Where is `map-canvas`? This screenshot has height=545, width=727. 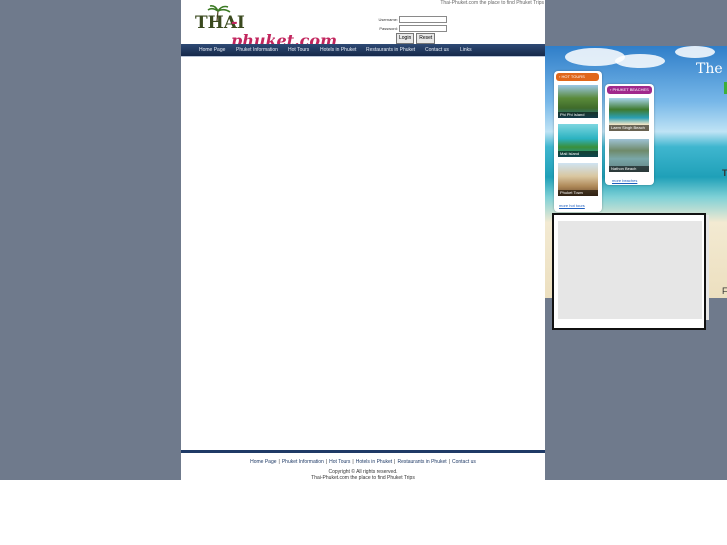 map-canvas is located at coordinates (630, 270).